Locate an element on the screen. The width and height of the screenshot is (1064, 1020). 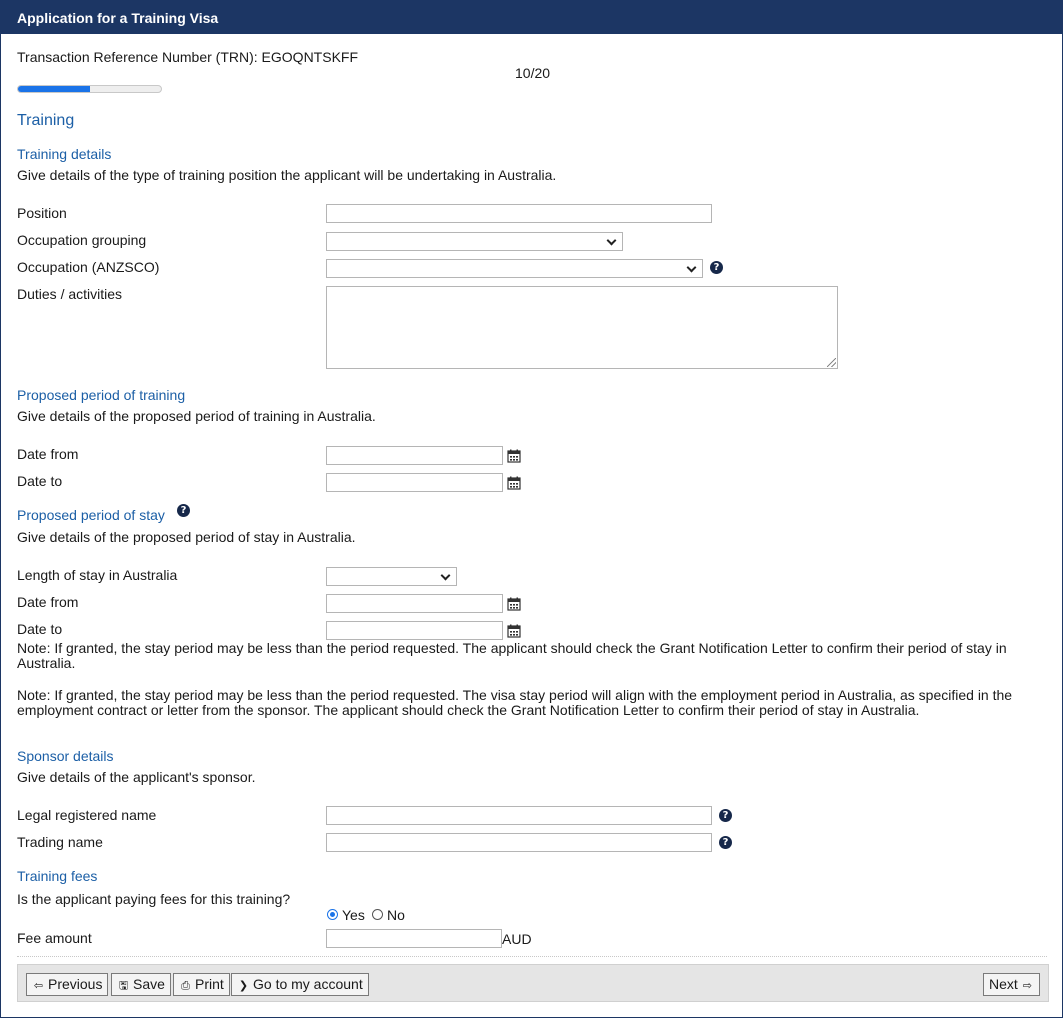
currency-label: AUD is located at coordinates (517, 939).